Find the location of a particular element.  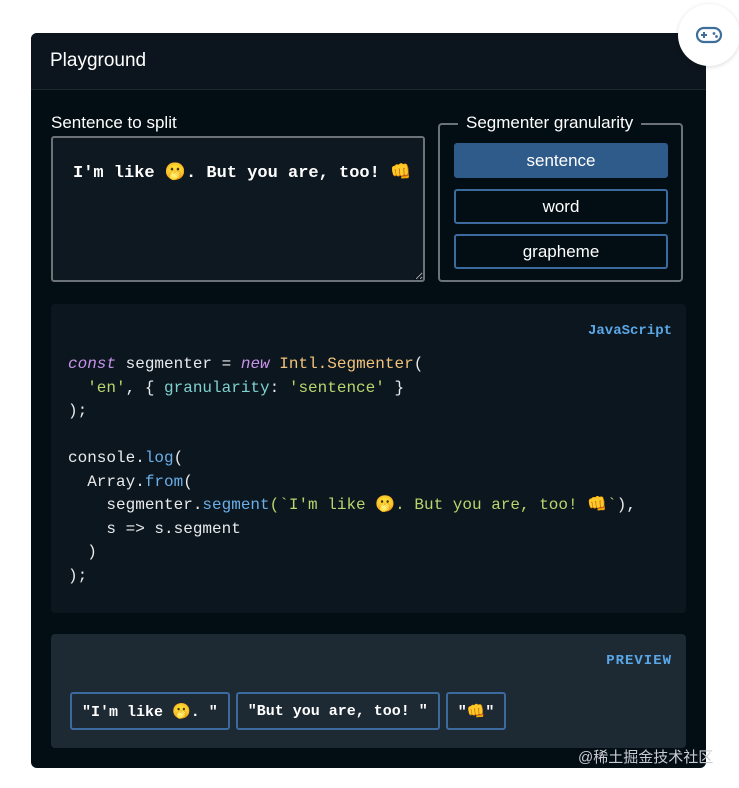

watermark: @稀土掘金技术社区 is located at coordinates (646, 757).